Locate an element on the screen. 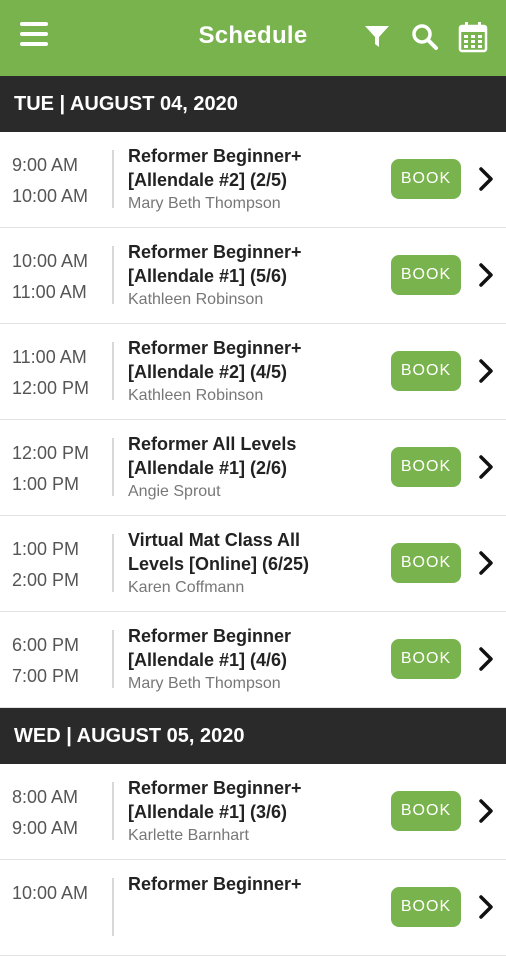 The height and width of the screenshot is (956, 506). class-times: 10:00 AM 11:00 AM is located at coordinates (61, 277).